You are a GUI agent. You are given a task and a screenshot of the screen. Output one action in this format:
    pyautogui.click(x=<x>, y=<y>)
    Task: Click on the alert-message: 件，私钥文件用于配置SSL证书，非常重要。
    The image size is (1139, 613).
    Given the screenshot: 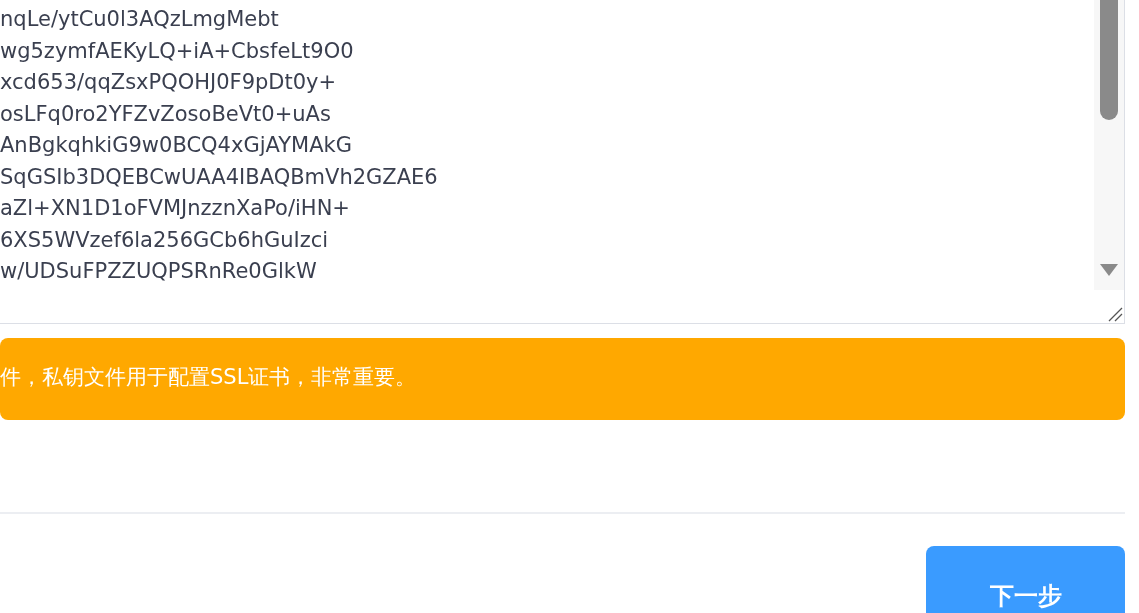 What is the action you would take?
    pyautogui.click(x=208, y=377)
    